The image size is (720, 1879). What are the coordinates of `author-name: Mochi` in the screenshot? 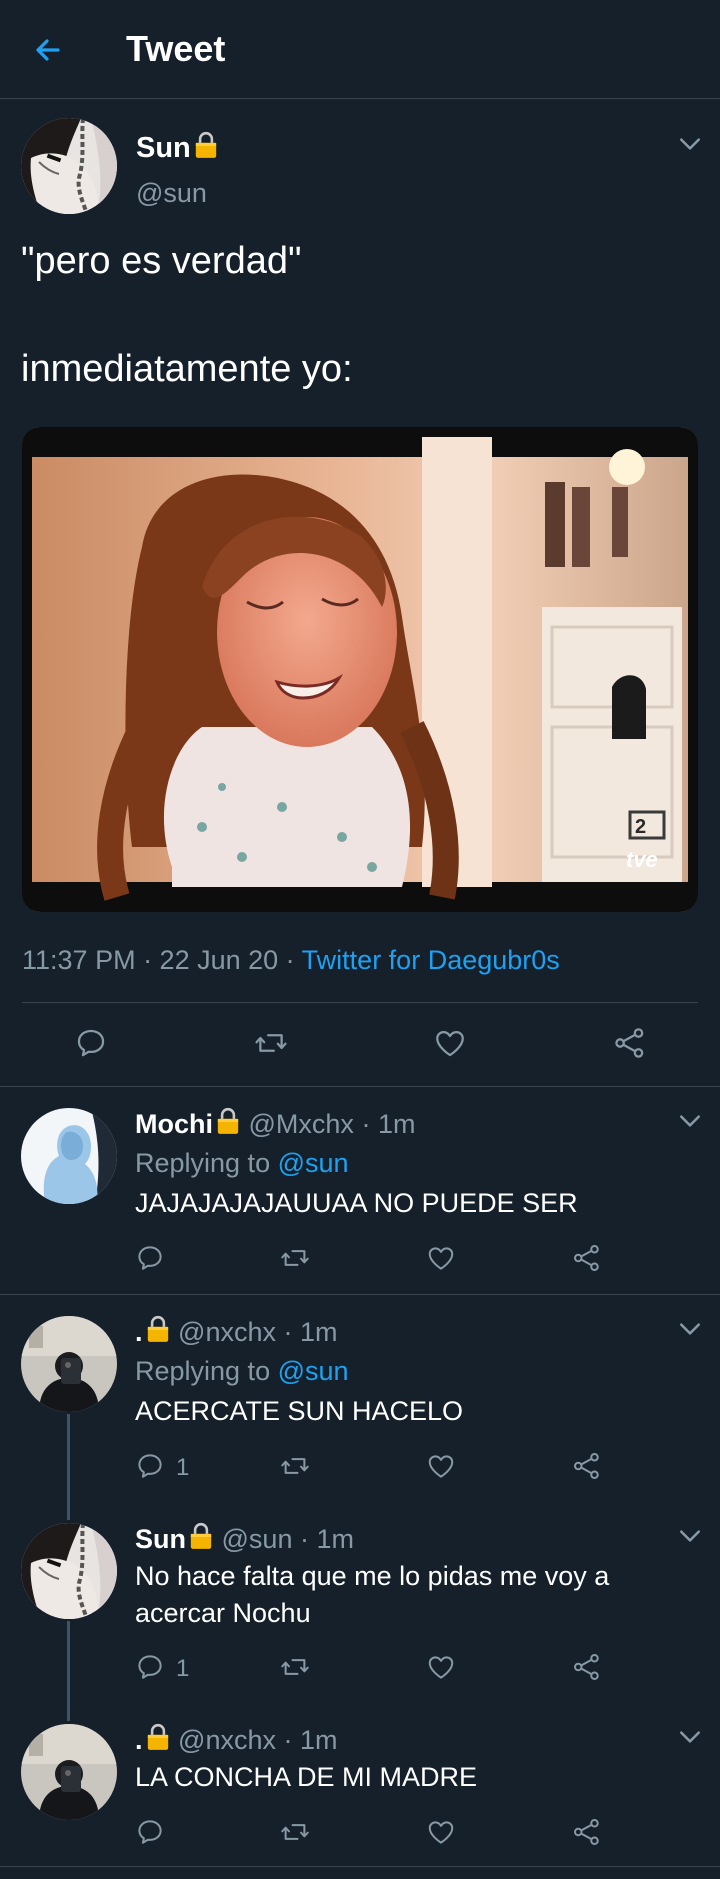 It's located at (174, 1124).